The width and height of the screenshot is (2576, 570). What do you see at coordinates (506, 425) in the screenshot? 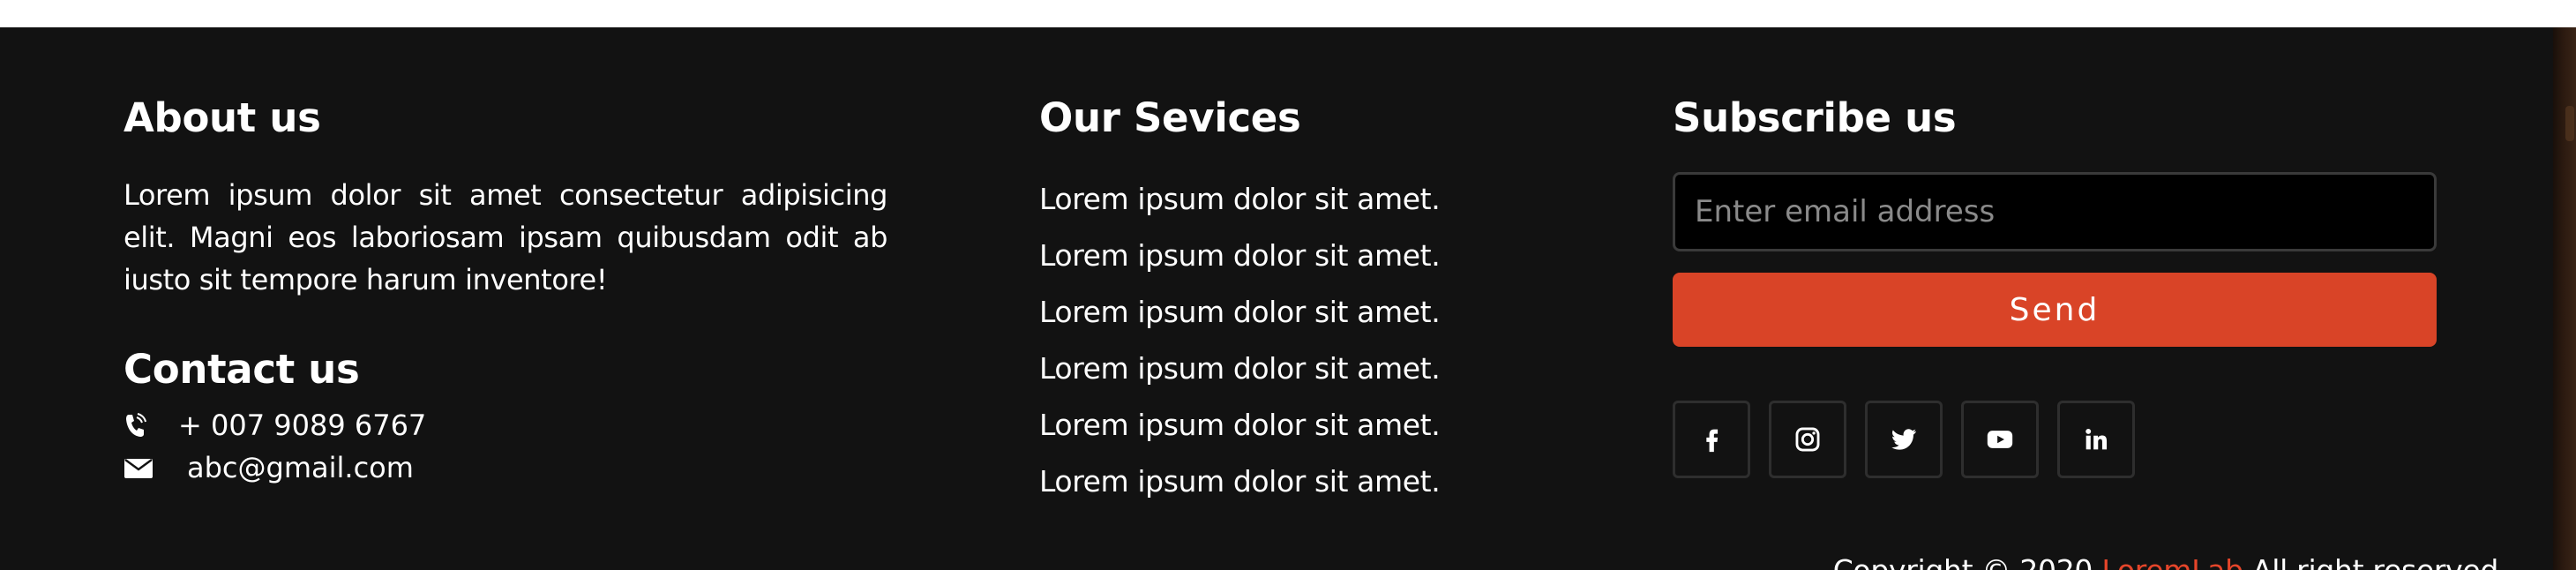
I see `contact-phone-row: + 007 9089 6767` at bounding box center [506, 425].